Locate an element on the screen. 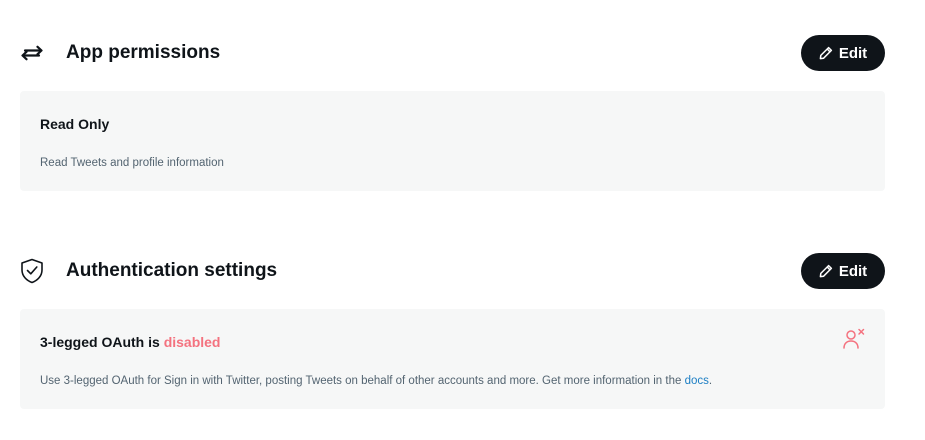 This screenshot has height=440, width=925. app-permissions-header: App permissions Edit is located at coordinates (452, 53).